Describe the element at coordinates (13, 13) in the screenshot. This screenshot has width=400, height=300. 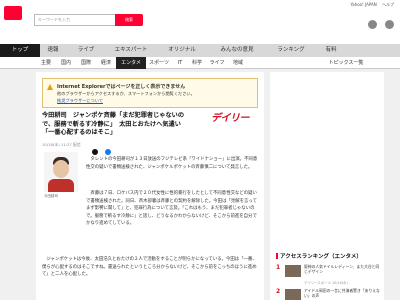
I see `site-logo` at that location.